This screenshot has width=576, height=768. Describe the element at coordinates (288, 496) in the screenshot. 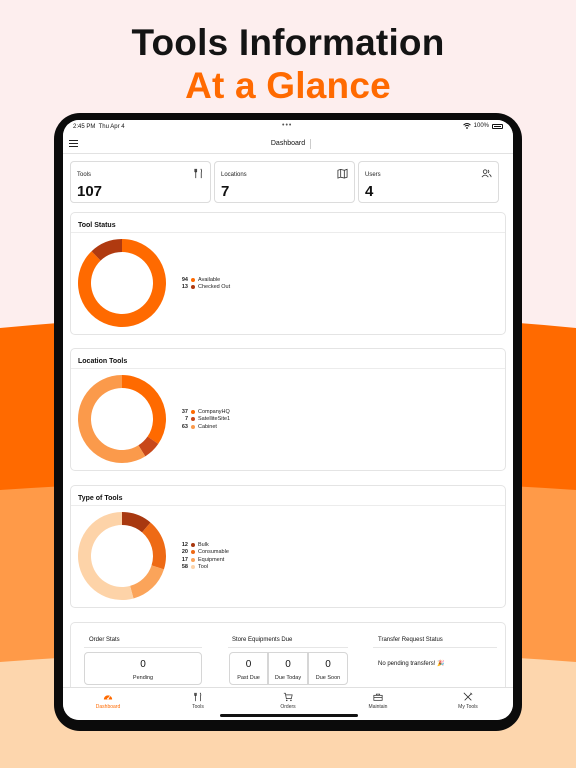

I see `panel-title: Type of Tools` at that location.